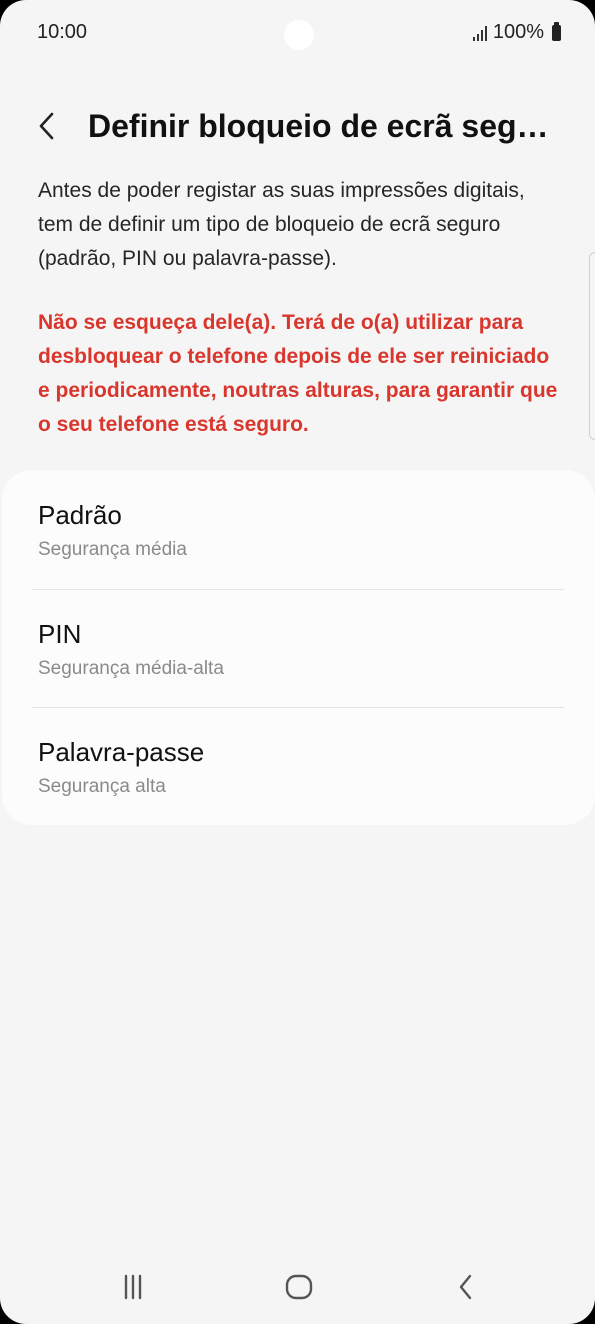 The height and width of the screenshot is (1324, 595). What do you see at coordinates (102, 786) in the screenshot?
I see `option-subtitle: Segurança alta` at bounding box center [102, 786].